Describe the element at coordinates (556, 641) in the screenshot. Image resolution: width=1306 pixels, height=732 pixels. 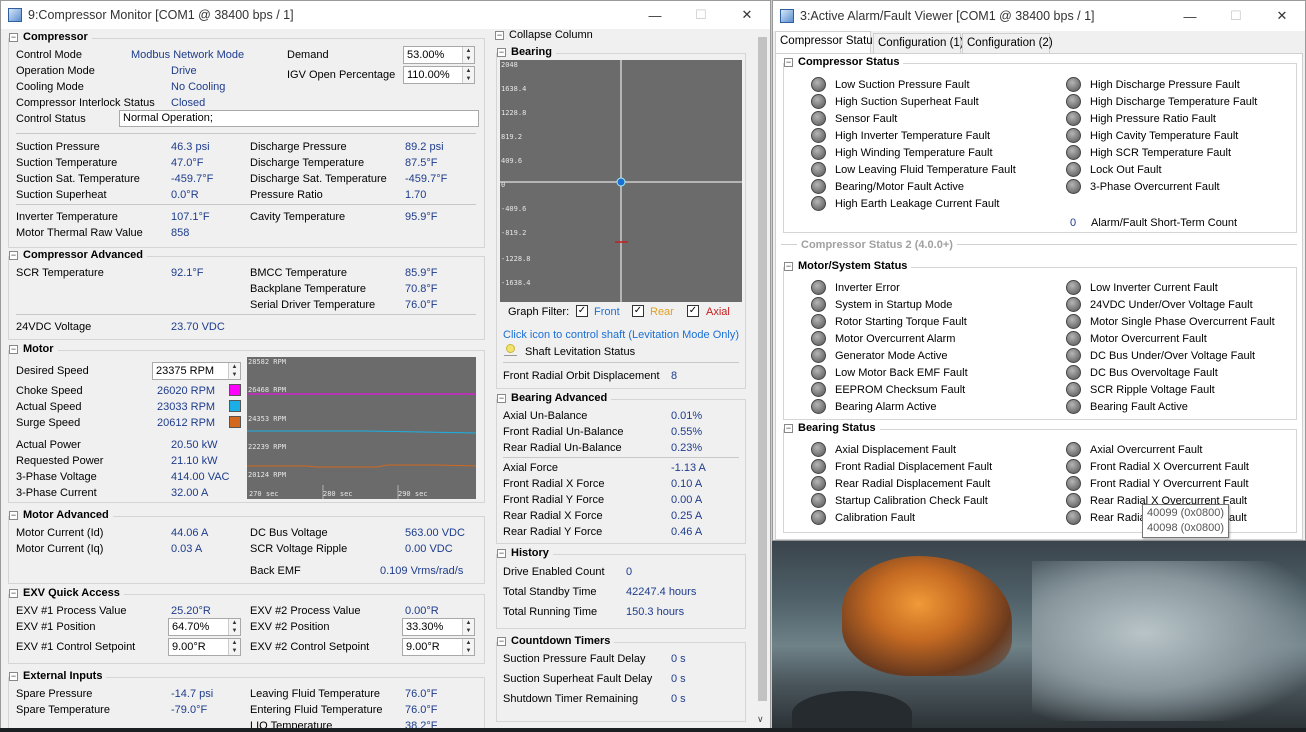
I see `countdown-header: − Countdown Timers` at that location.